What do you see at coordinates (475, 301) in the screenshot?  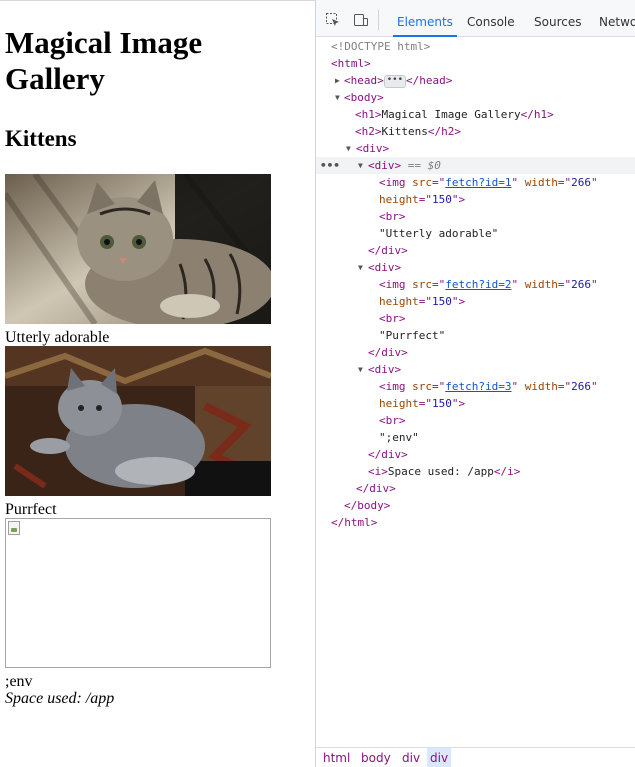 I see `dom-line-img-2-cont: height="150">` at bounding box center [475, 301].